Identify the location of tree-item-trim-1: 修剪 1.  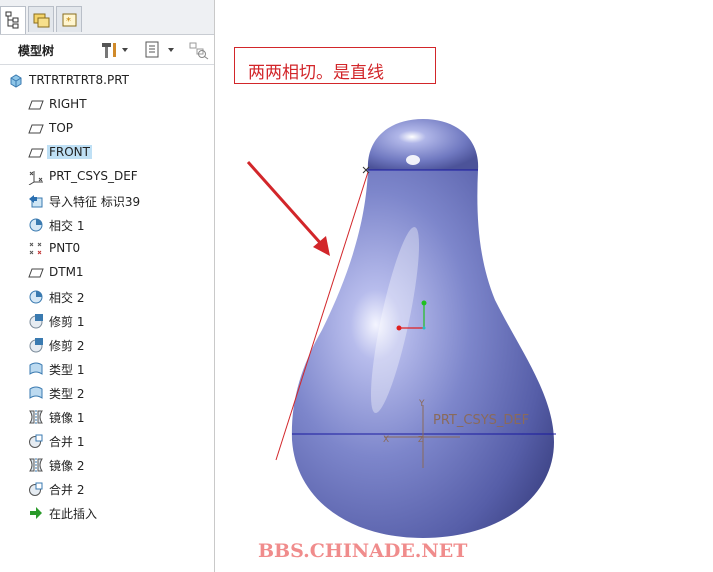
(107, 321).